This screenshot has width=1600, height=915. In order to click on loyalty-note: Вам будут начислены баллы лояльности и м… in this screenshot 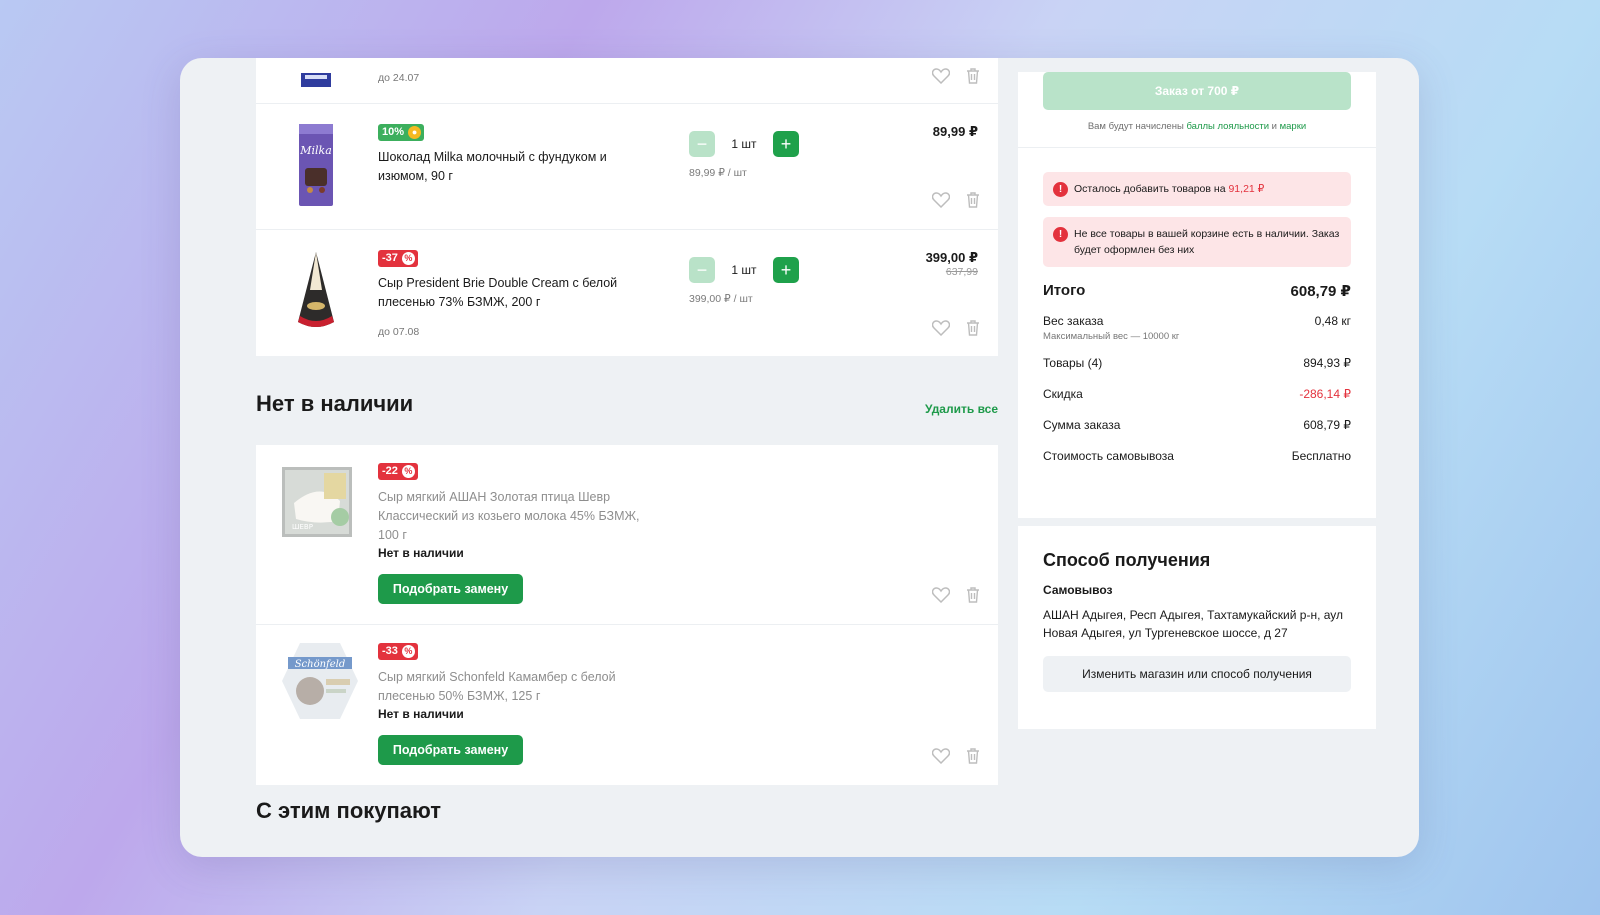, I will do `click(1197, 134)`.